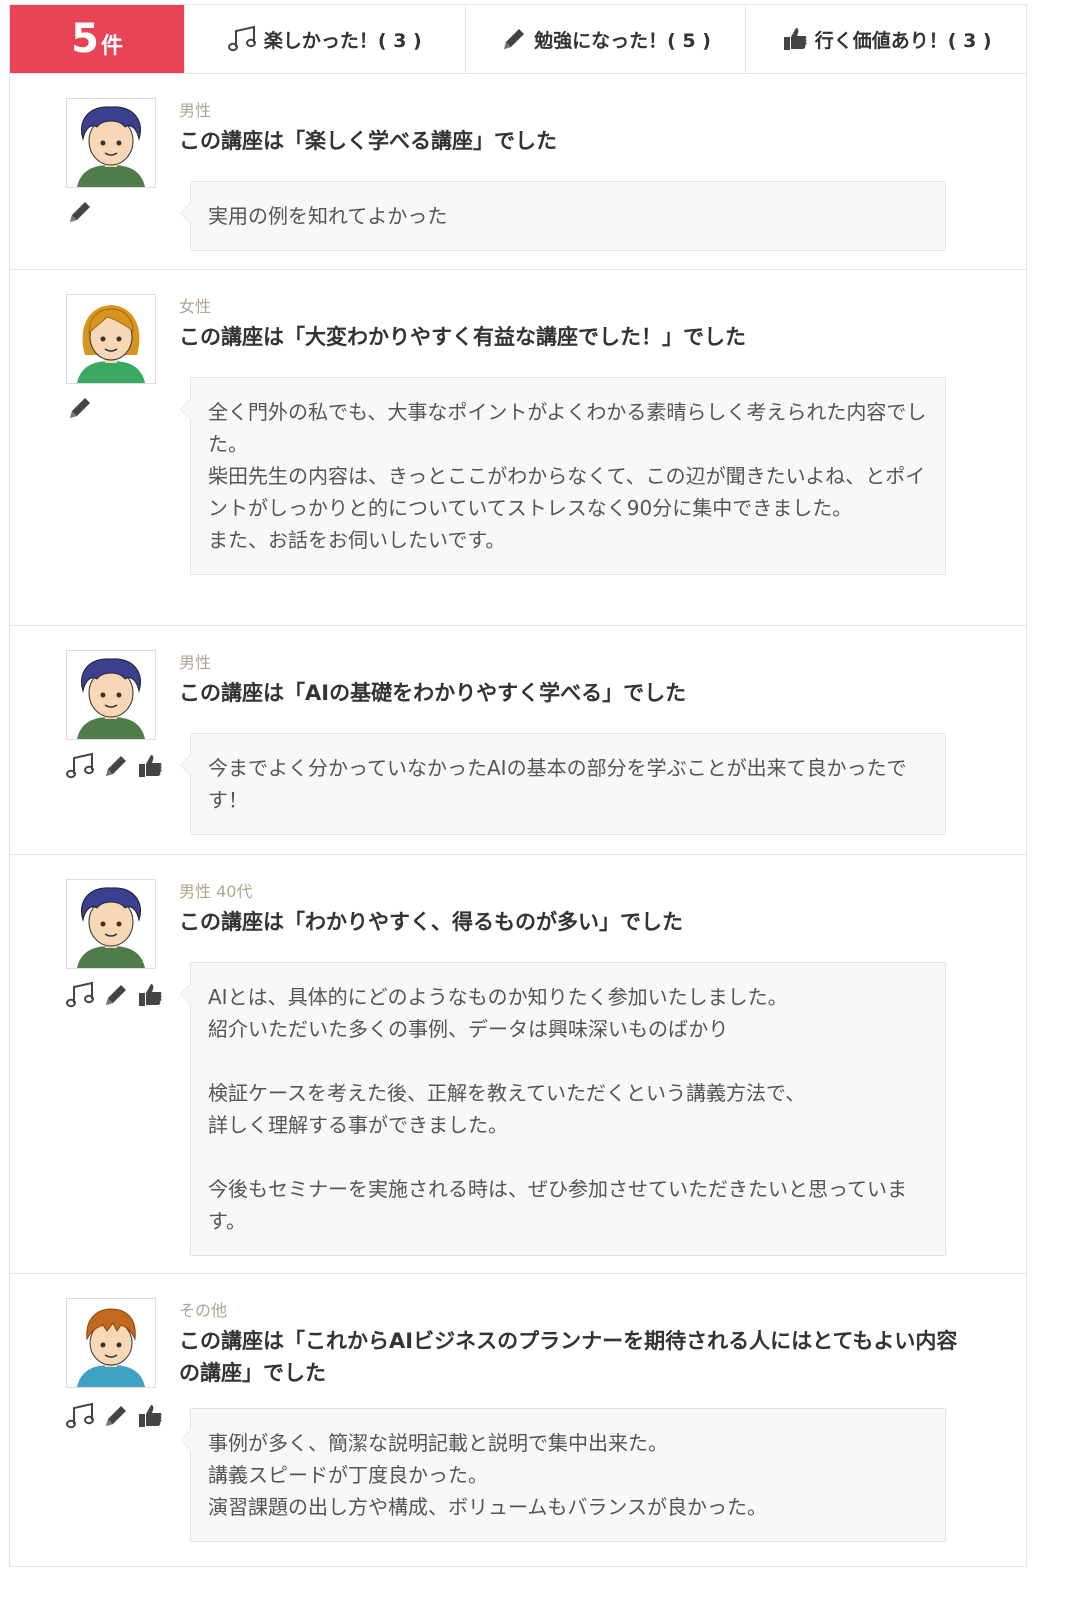 This screenshot has width=1067, height=1622. Describe the element at coordinates (462, 337) in the screenshot. I see `review-title: この講座は「大変わかりやすく有益な講座でした！」でした` at that location.